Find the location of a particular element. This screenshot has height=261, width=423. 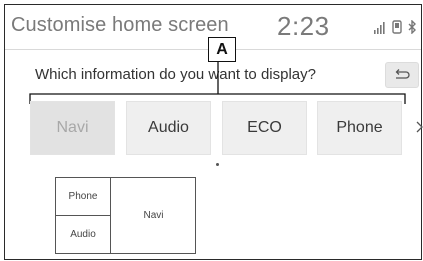

layout-preview: Phone Audio Navi is located at coordinates (125, 215).